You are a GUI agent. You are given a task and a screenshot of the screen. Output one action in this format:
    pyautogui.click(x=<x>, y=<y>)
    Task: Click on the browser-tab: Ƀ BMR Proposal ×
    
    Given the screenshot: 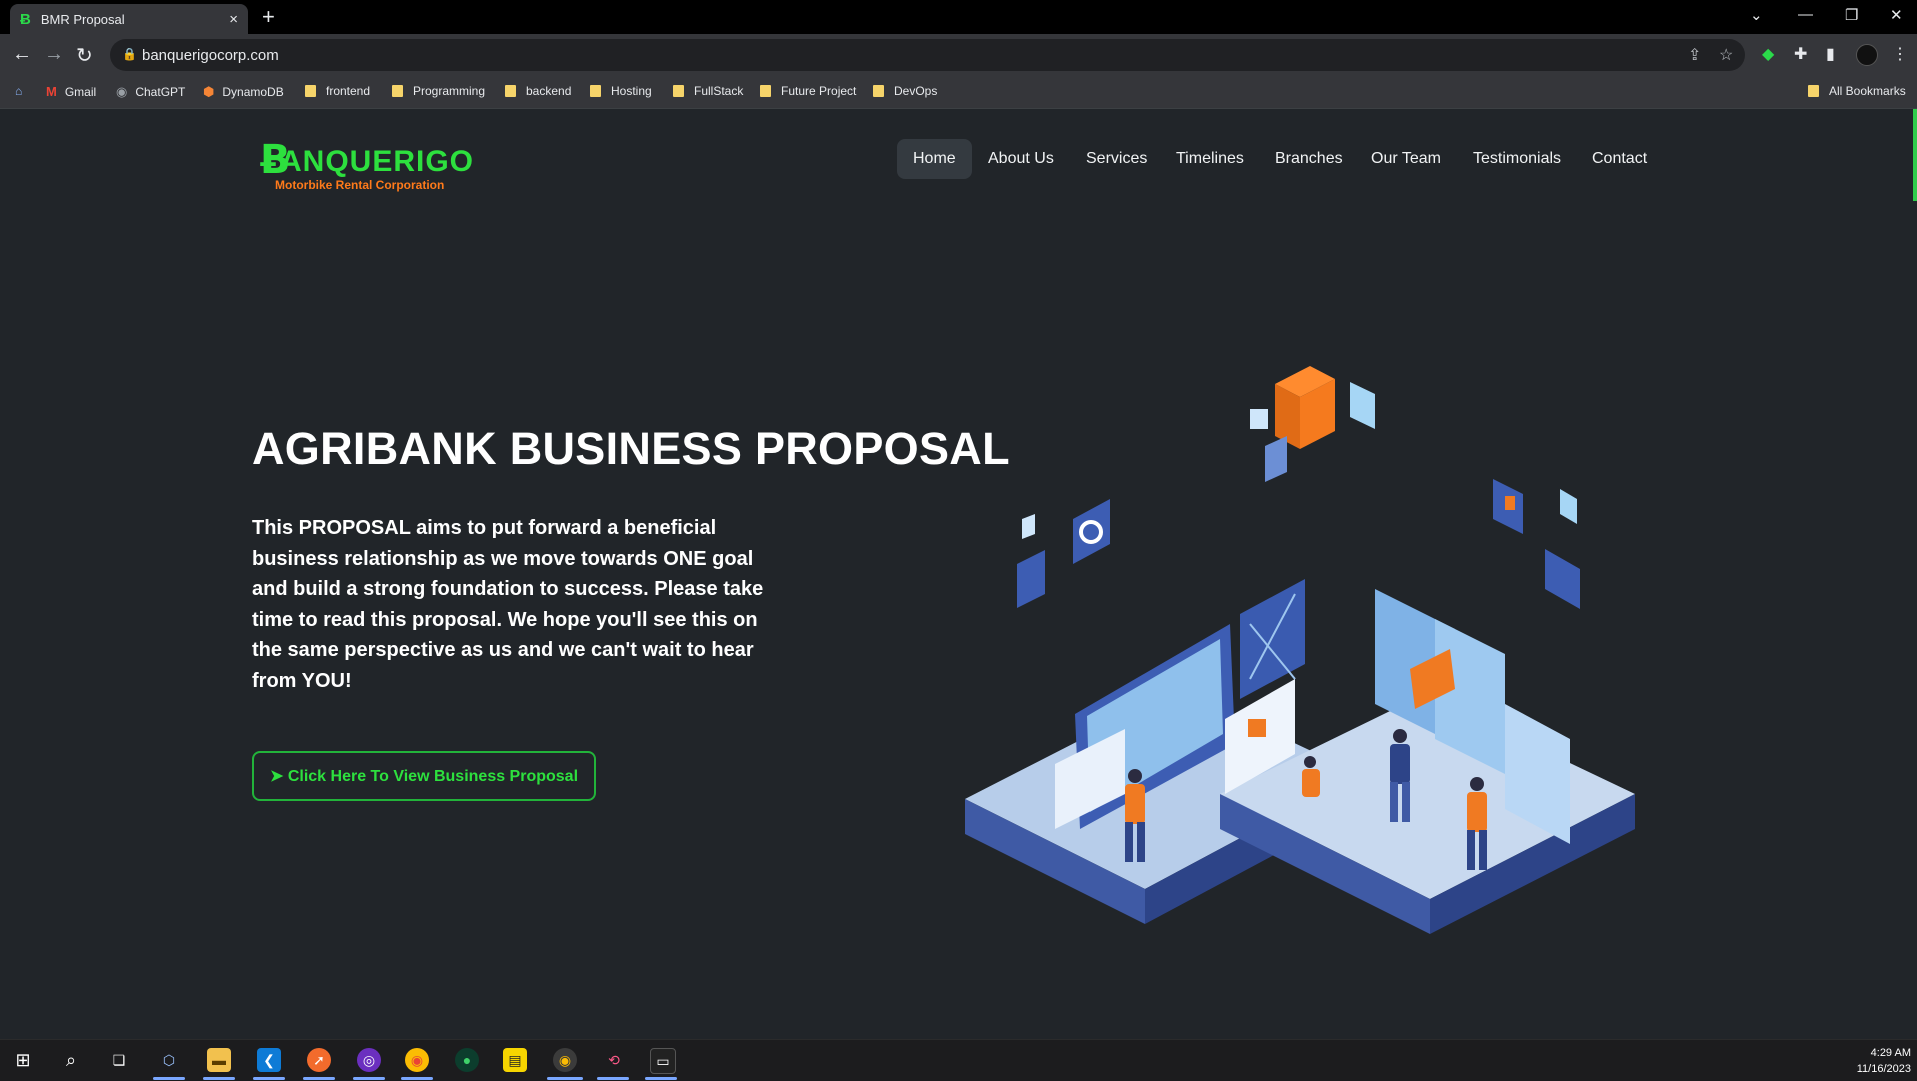 What is the action you would take?
    pyautogui.click(x=129, y=19)
    